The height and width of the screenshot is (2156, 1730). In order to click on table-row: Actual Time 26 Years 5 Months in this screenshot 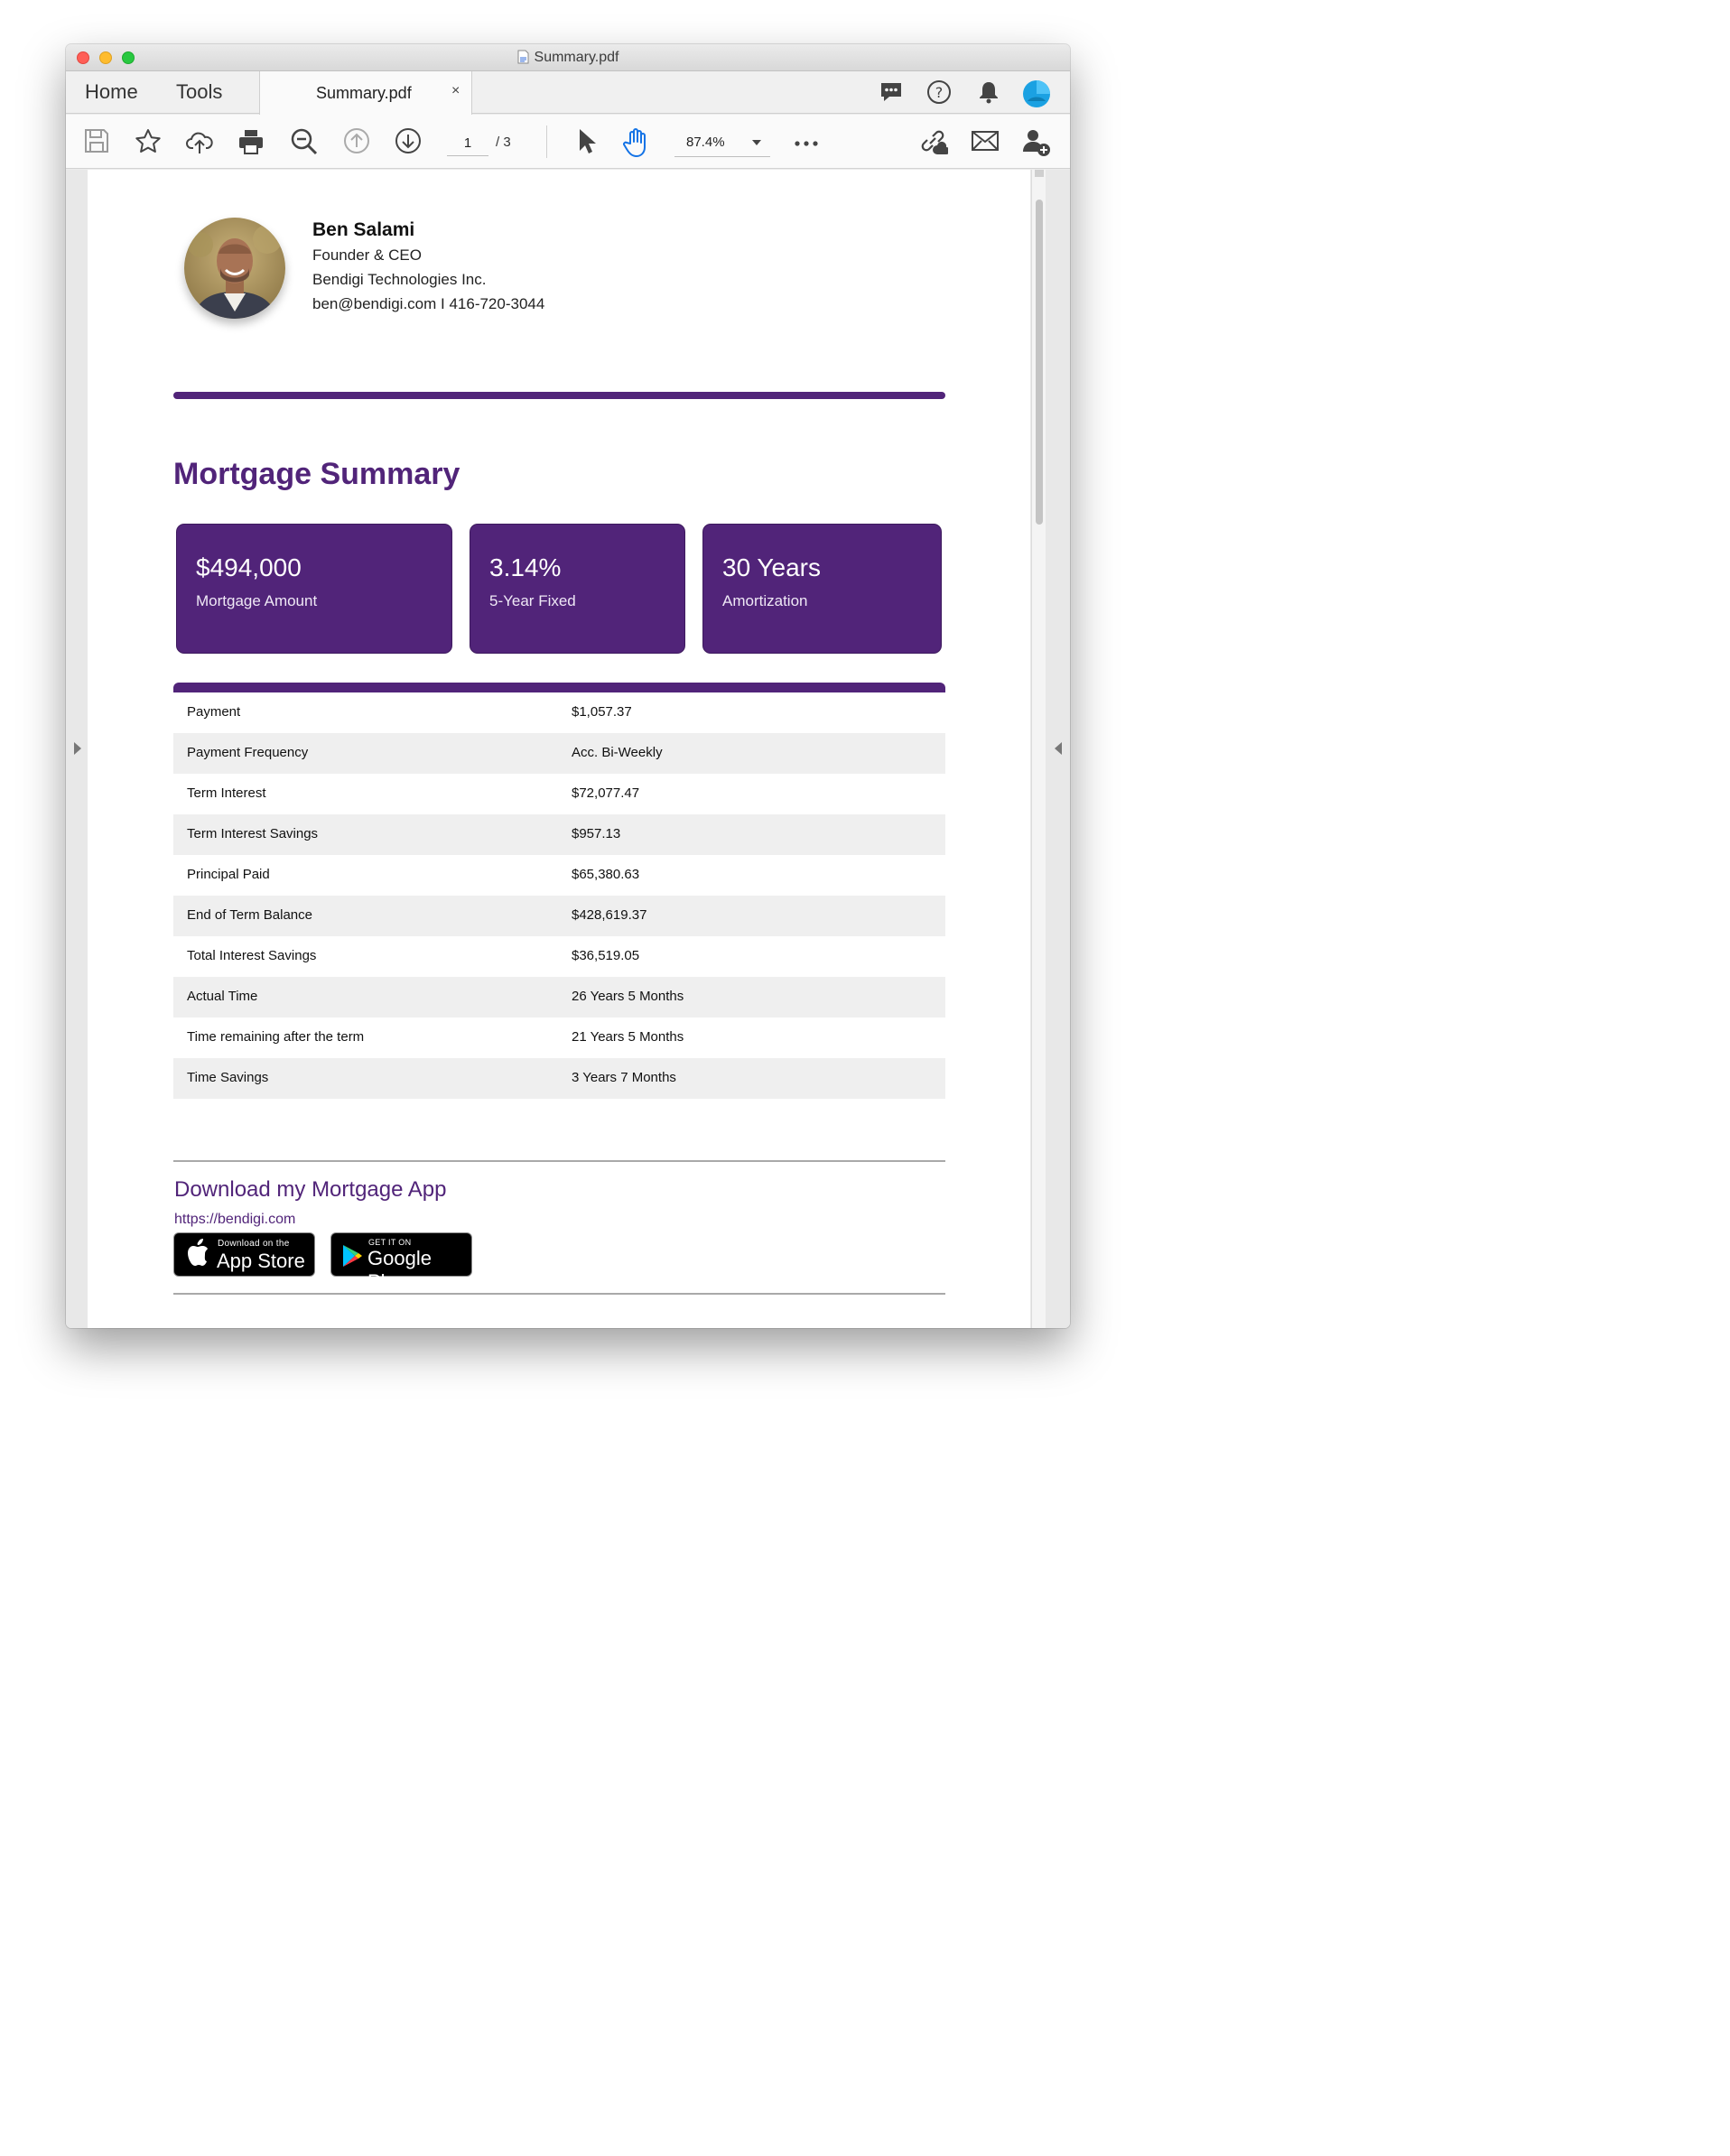, I will do `click(559, 998)`.